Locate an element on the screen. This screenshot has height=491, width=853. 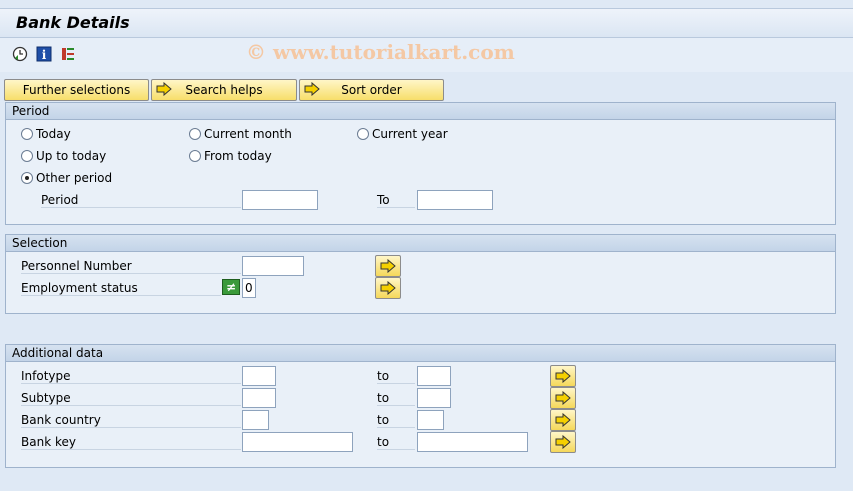
radio-from-today is located at coordinates (195, 156).